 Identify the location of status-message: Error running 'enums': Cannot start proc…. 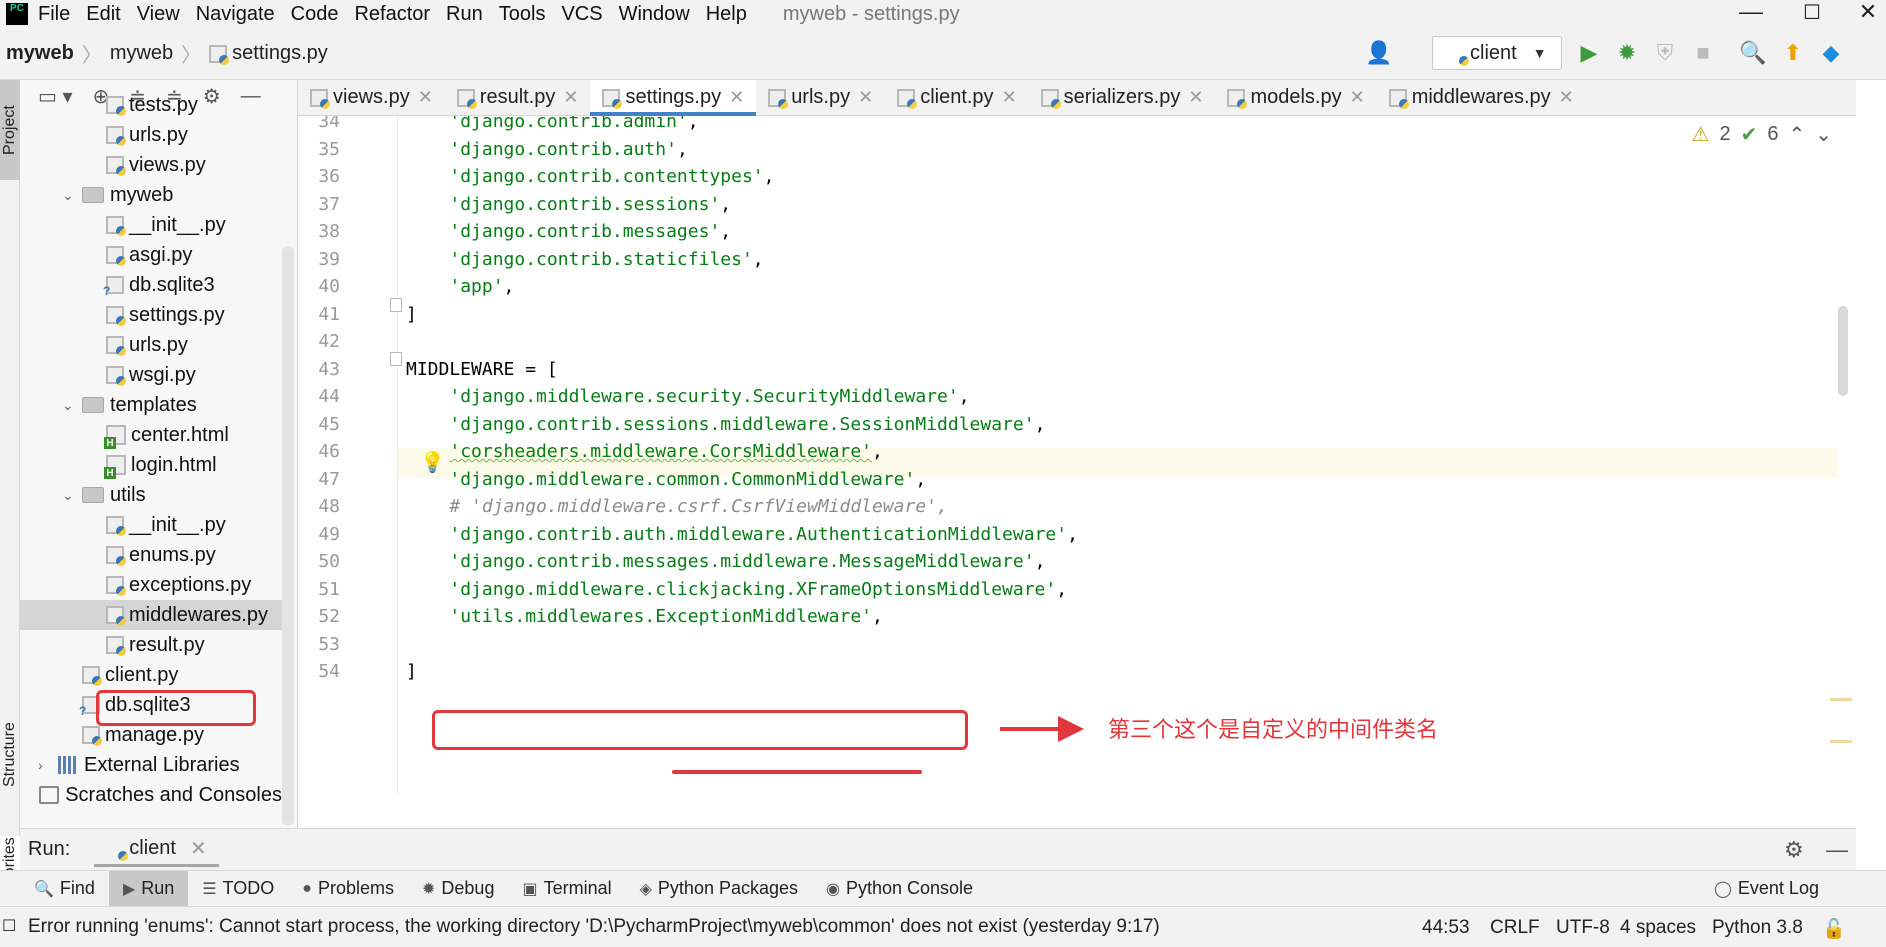
(594, 927).